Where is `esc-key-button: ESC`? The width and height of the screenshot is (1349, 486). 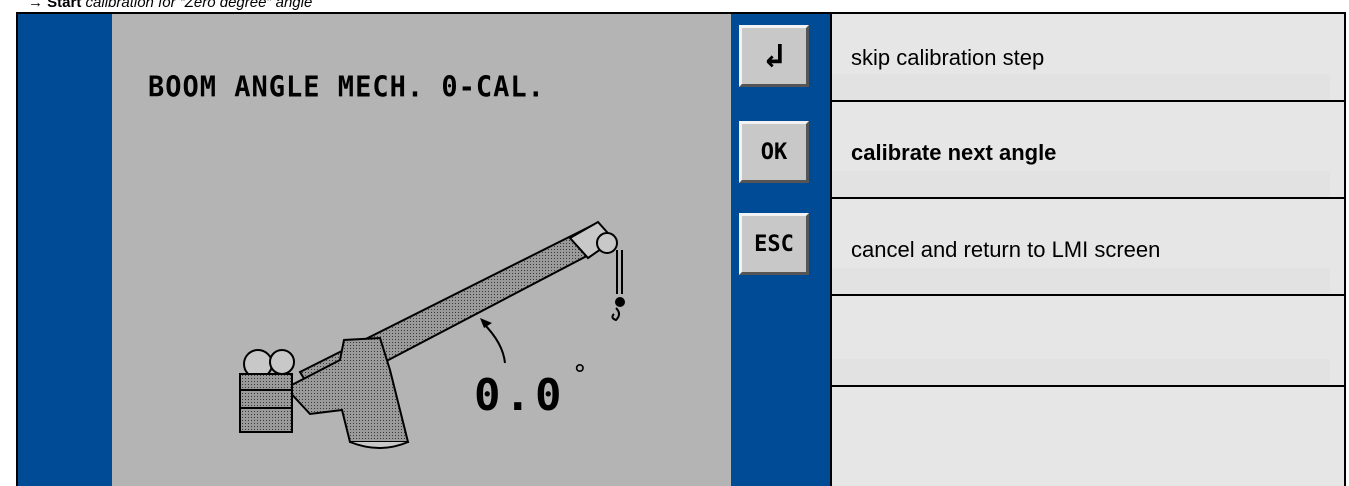
esc-key-button: ESC is located at coordinates (774, 244).